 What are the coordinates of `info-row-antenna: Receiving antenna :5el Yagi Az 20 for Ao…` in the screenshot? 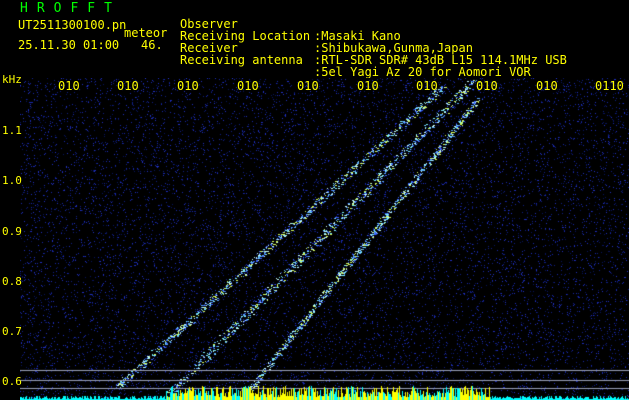 It's located at (355, 60).